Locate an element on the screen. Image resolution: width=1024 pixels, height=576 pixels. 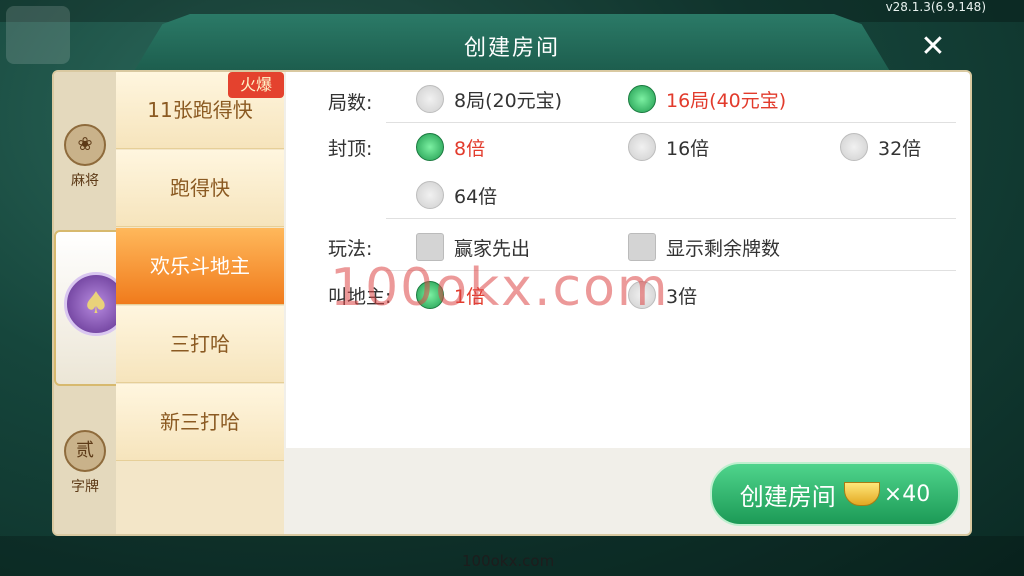
create-room-cost: ×40 is located at coordinates (907, 494).